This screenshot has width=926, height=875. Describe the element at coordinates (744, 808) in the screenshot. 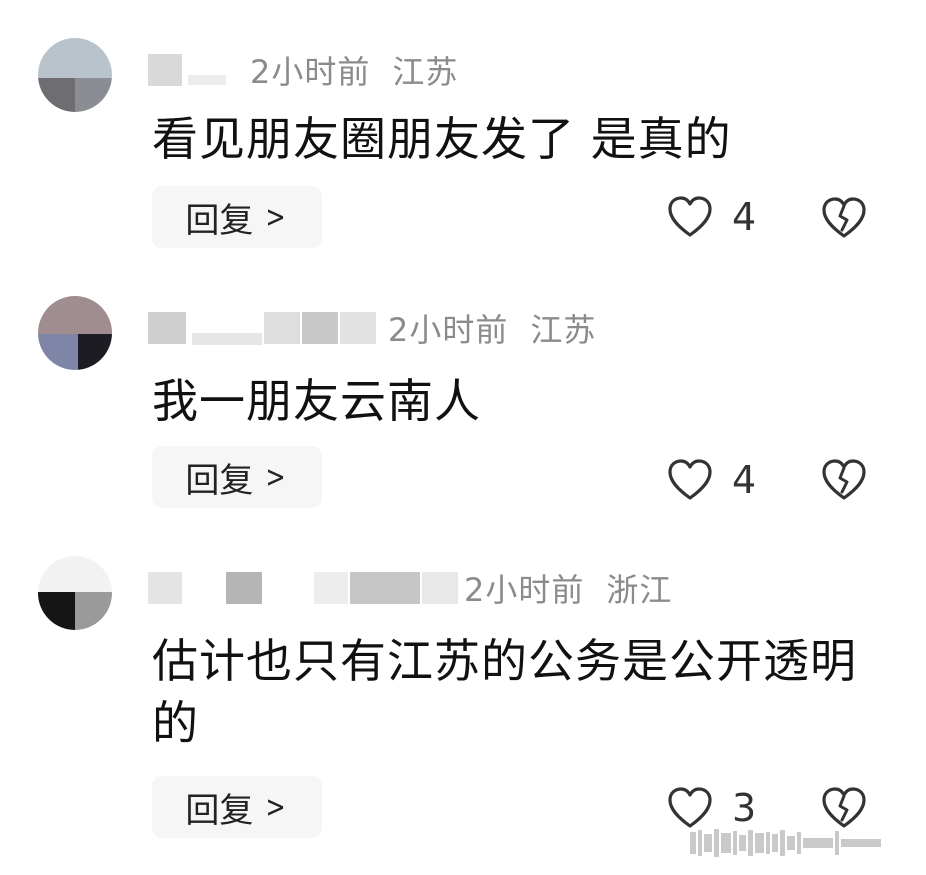

I see `like-count: 3` at that location.